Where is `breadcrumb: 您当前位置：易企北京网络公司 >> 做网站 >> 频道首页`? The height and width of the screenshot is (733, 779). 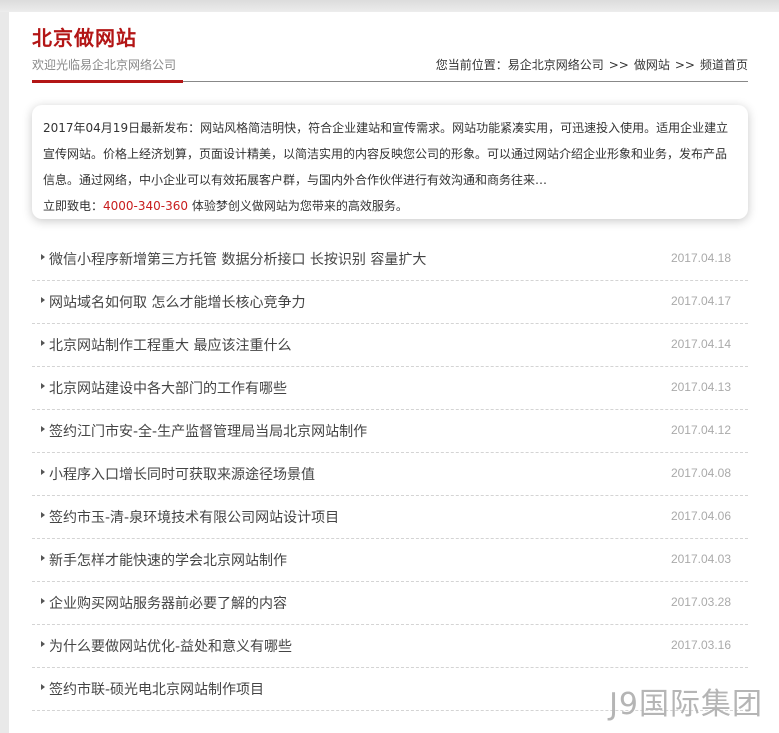
breadcrumb: 您当前位置：易企北京网络公司 >> 做网站 >> 频道首页 is located at coordinates (592, 64).